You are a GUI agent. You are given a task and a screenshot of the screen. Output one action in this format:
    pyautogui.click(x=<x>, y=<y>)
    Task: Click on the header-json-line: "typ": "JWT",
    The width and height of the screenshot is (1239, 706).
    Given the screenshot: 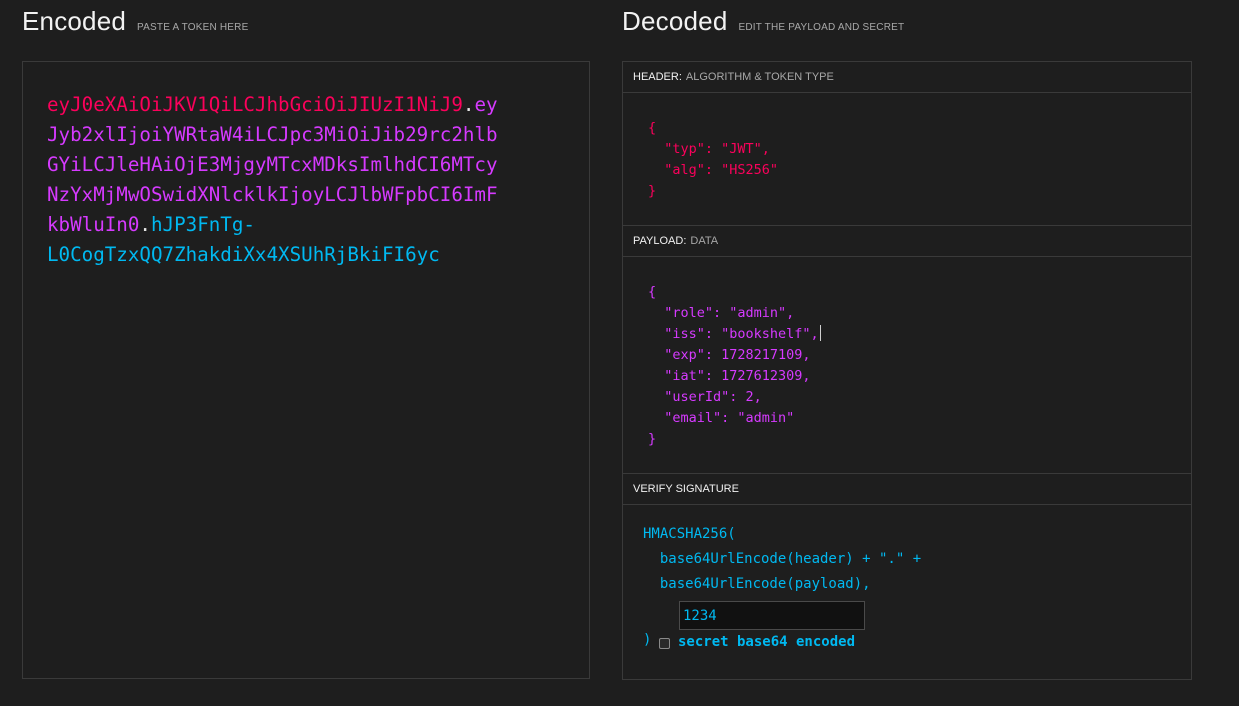 What is the action you would take?
    pyautogui.click(x=709, y=149)
    